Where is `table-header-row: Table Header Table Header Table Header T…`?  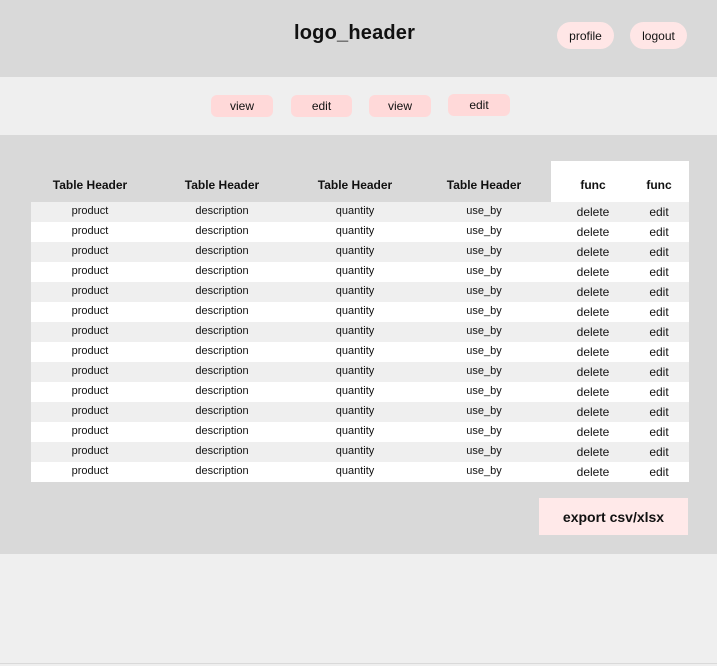 table-header-row: Table Header Table Header Table Header T… is located at coordinates (360, 181).